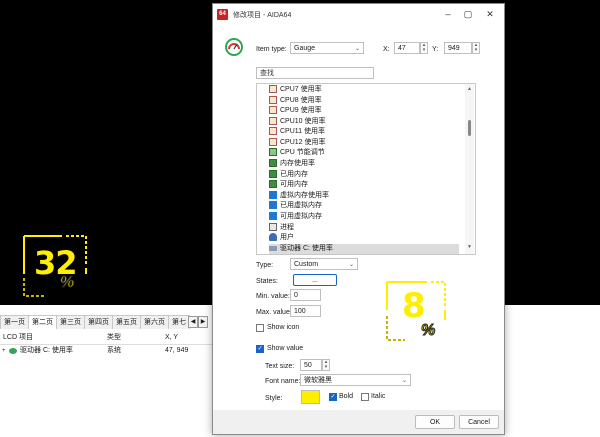  I want to click on x-input: 47, so click(407, 48).